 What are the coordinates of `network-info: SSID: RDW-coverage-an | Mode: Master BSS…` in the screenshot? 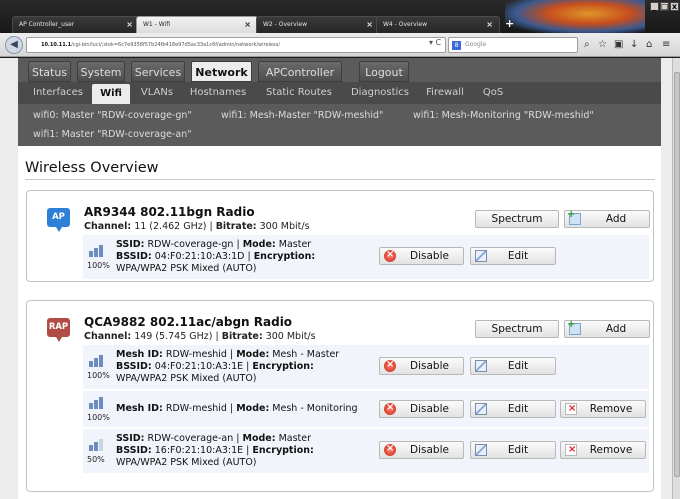 It's located at (215, 450).